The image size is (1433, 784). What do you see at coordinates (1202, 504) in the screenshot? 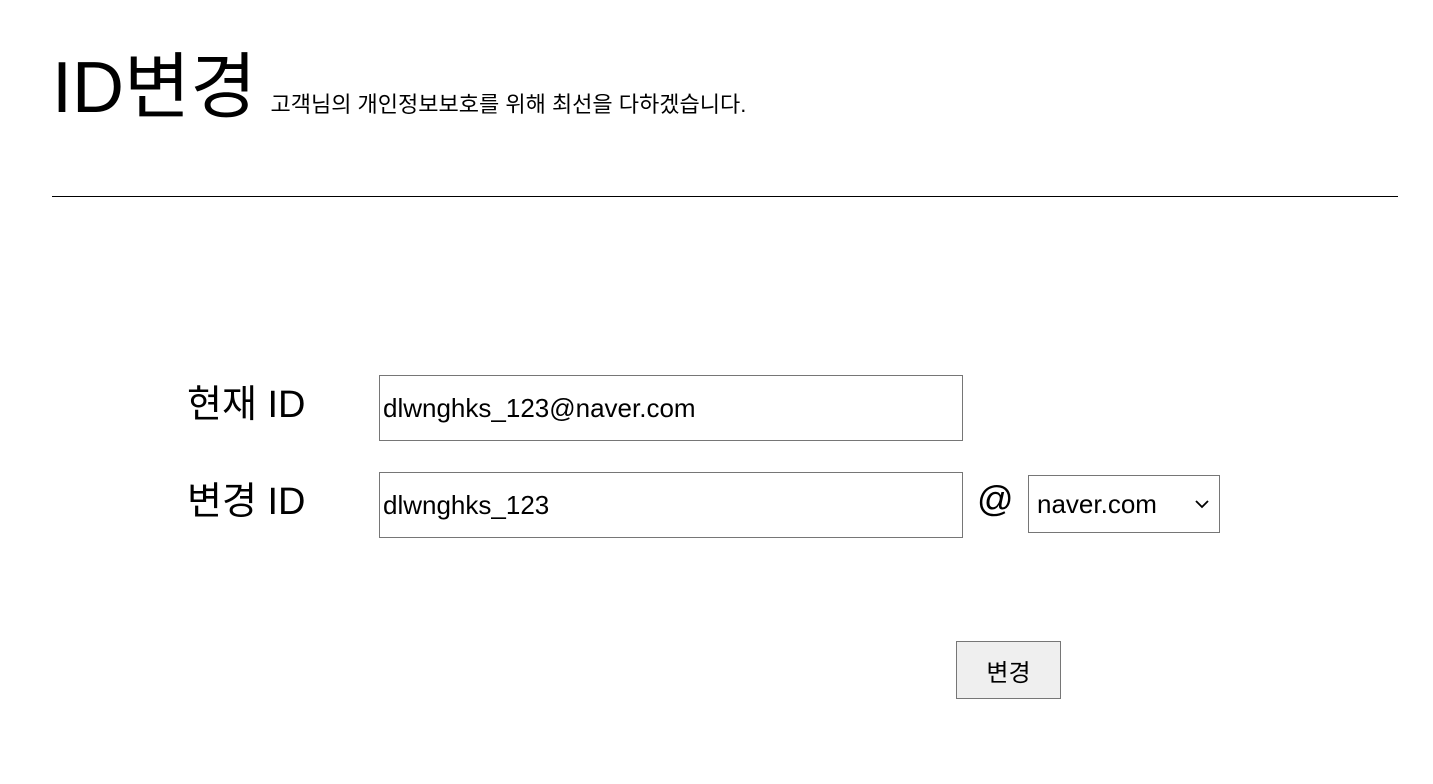
I see `chevron-down-icon` at bounding box center [1202, 504].